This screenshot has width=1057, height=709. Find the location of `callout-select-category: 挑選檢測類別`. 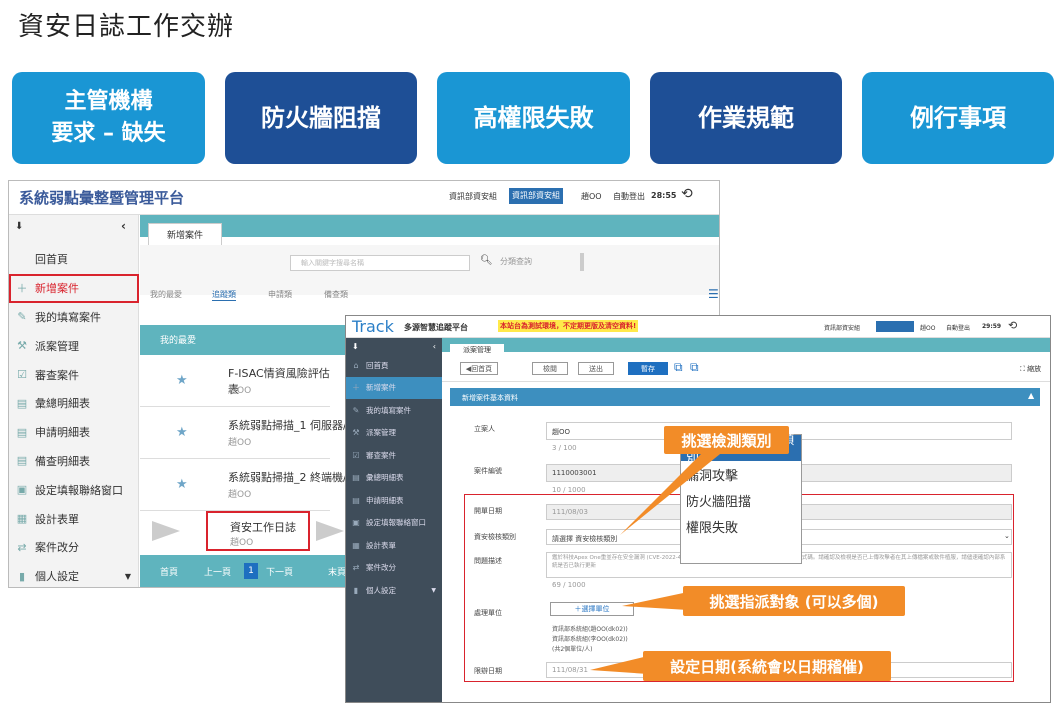

callout-select-category: 挑選檢測類別 is located at coordinates (726, 440).